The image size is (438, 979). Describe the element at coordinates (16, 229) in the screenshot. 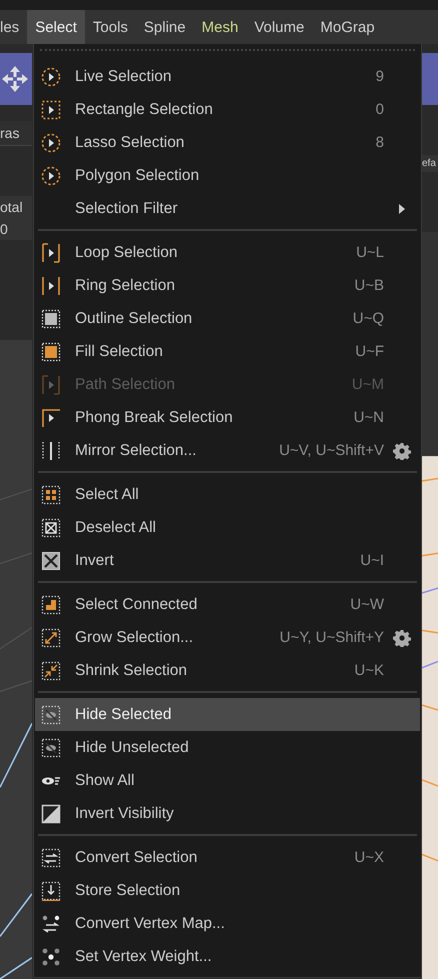

I see `panel-value: 0` at that location.